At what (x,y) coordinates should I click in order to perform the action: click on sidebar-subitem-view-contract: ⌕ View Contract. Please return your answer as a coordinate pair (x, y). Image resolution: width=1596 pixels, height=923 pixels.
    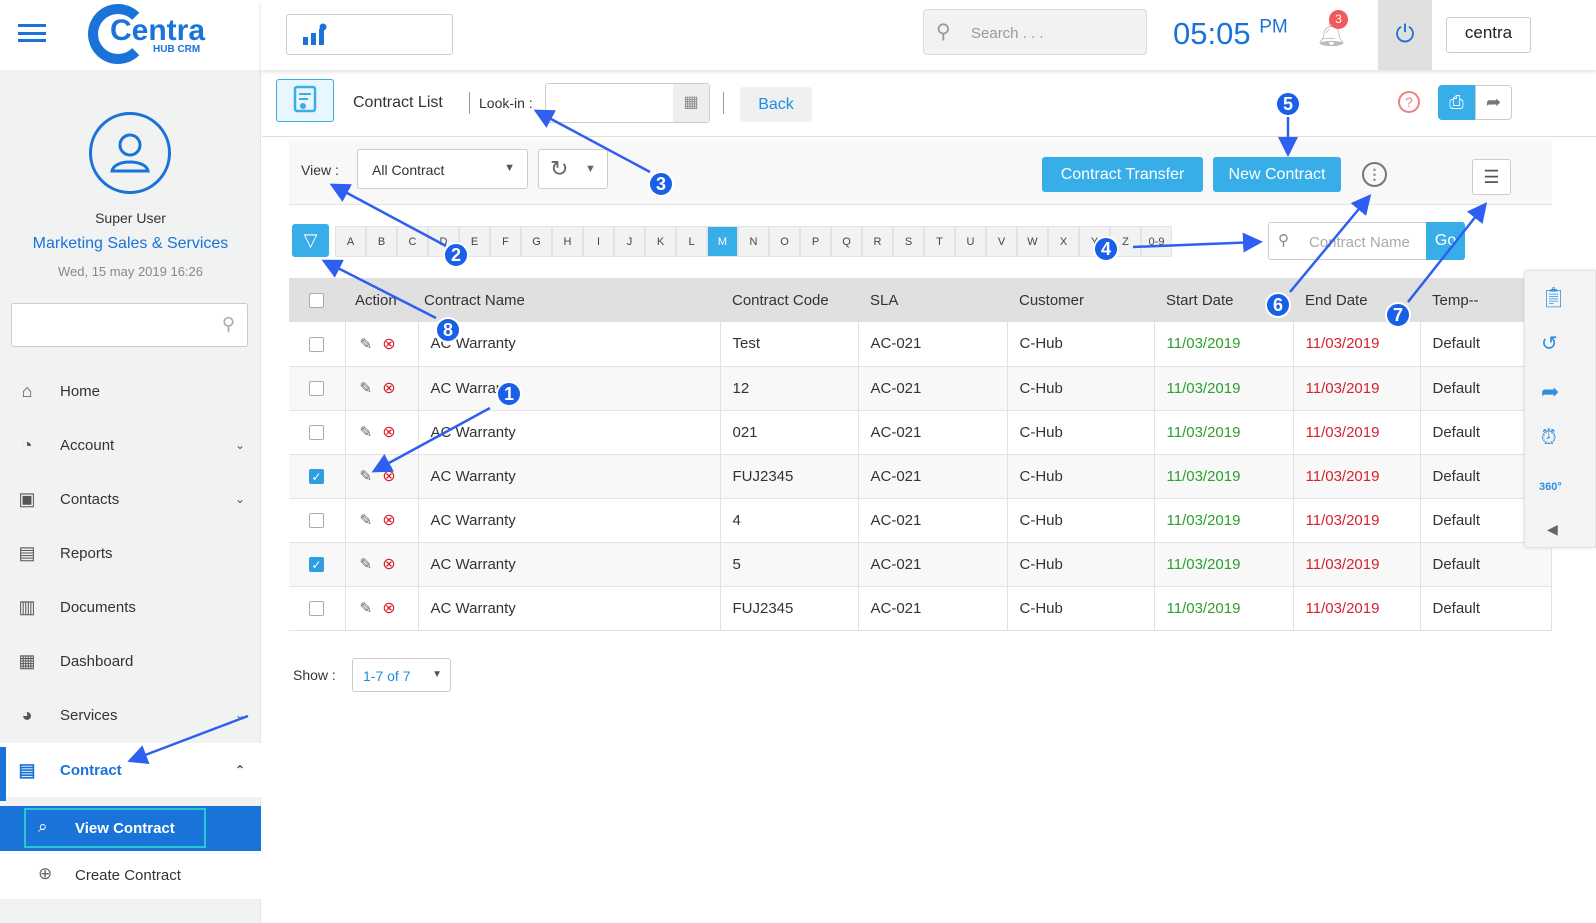
    Looking at the image, I should click on (130, 828).